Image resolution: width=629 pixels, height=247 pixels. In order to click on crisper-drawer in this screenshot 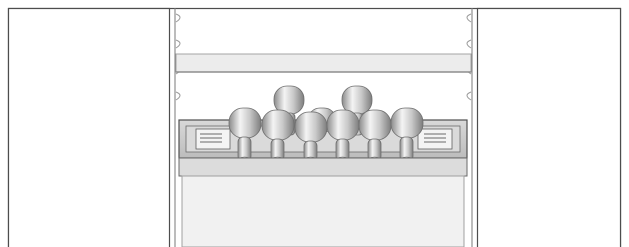, I will do `click(323, 211)`.